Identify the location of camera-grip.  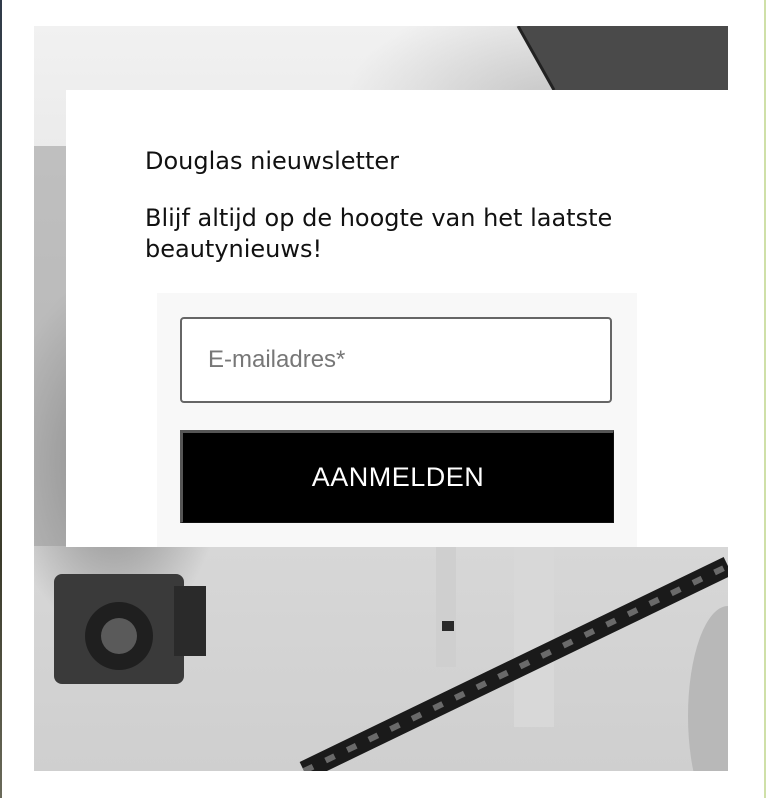
(190, 621).